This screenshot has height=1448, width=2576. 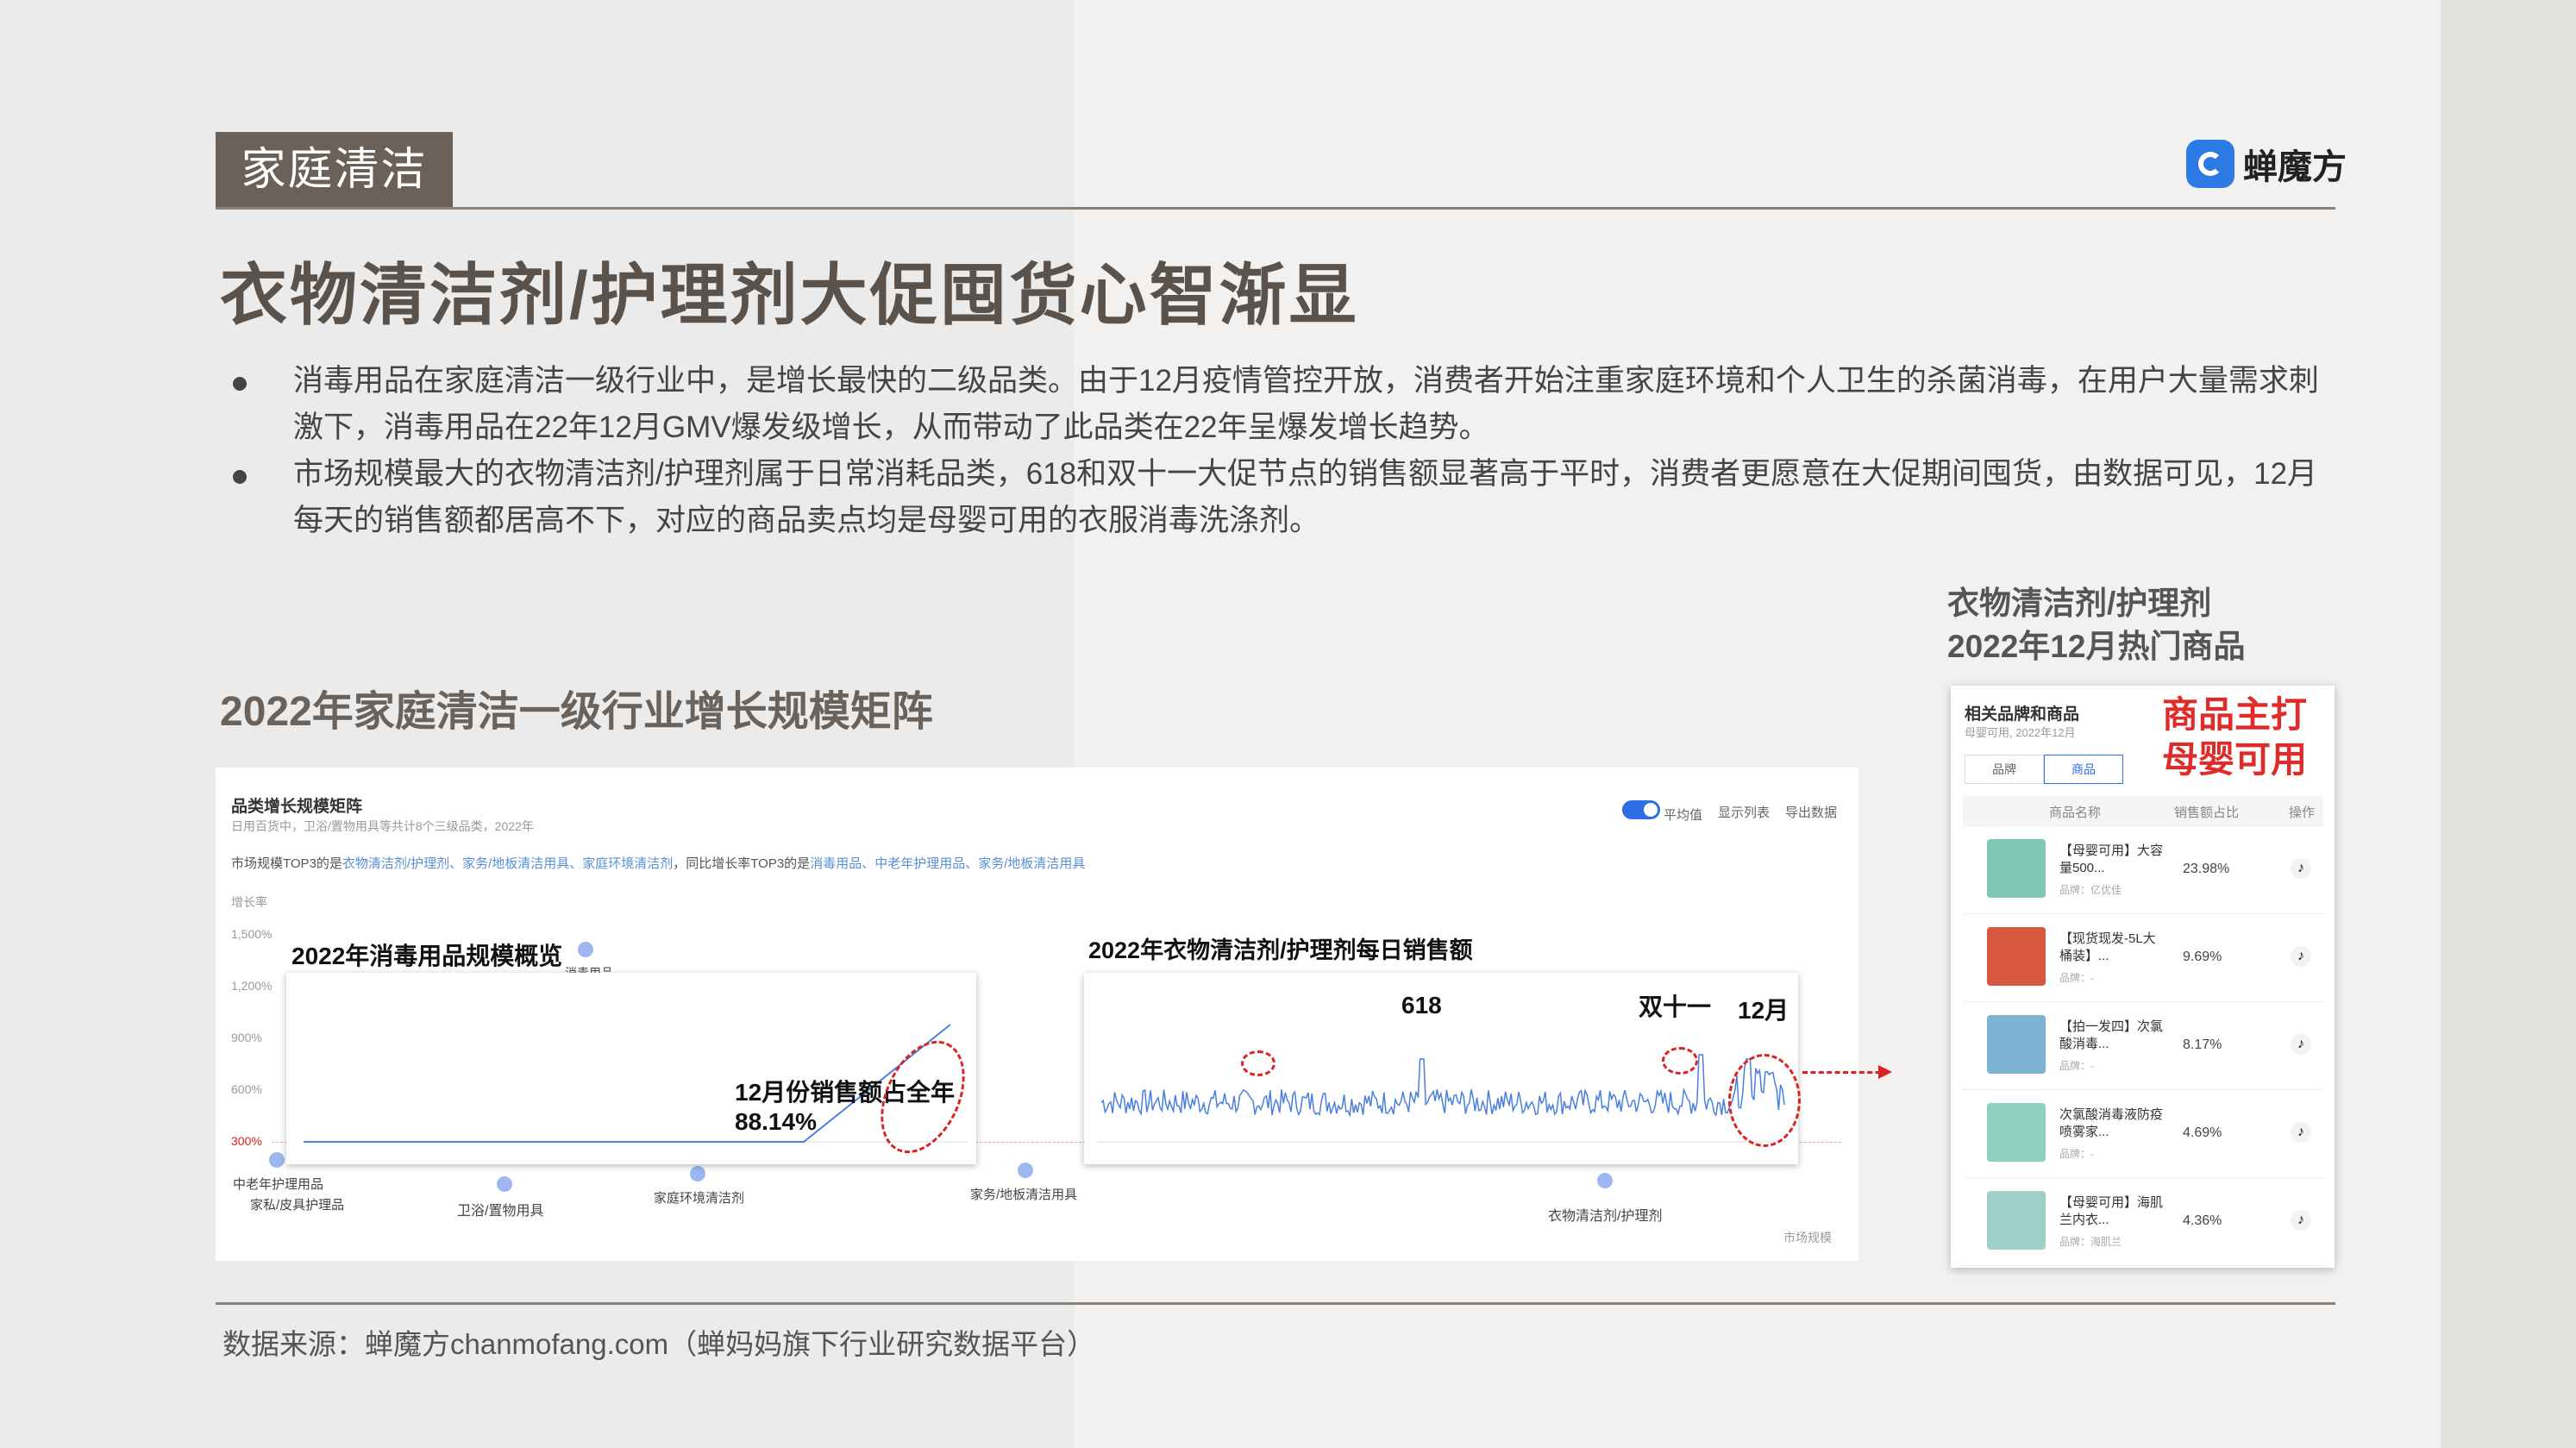 What do you see at coordinates (246, 1089) in the screenshot?
I see `y-tick: 600%` at bounding box center [246, 1089].